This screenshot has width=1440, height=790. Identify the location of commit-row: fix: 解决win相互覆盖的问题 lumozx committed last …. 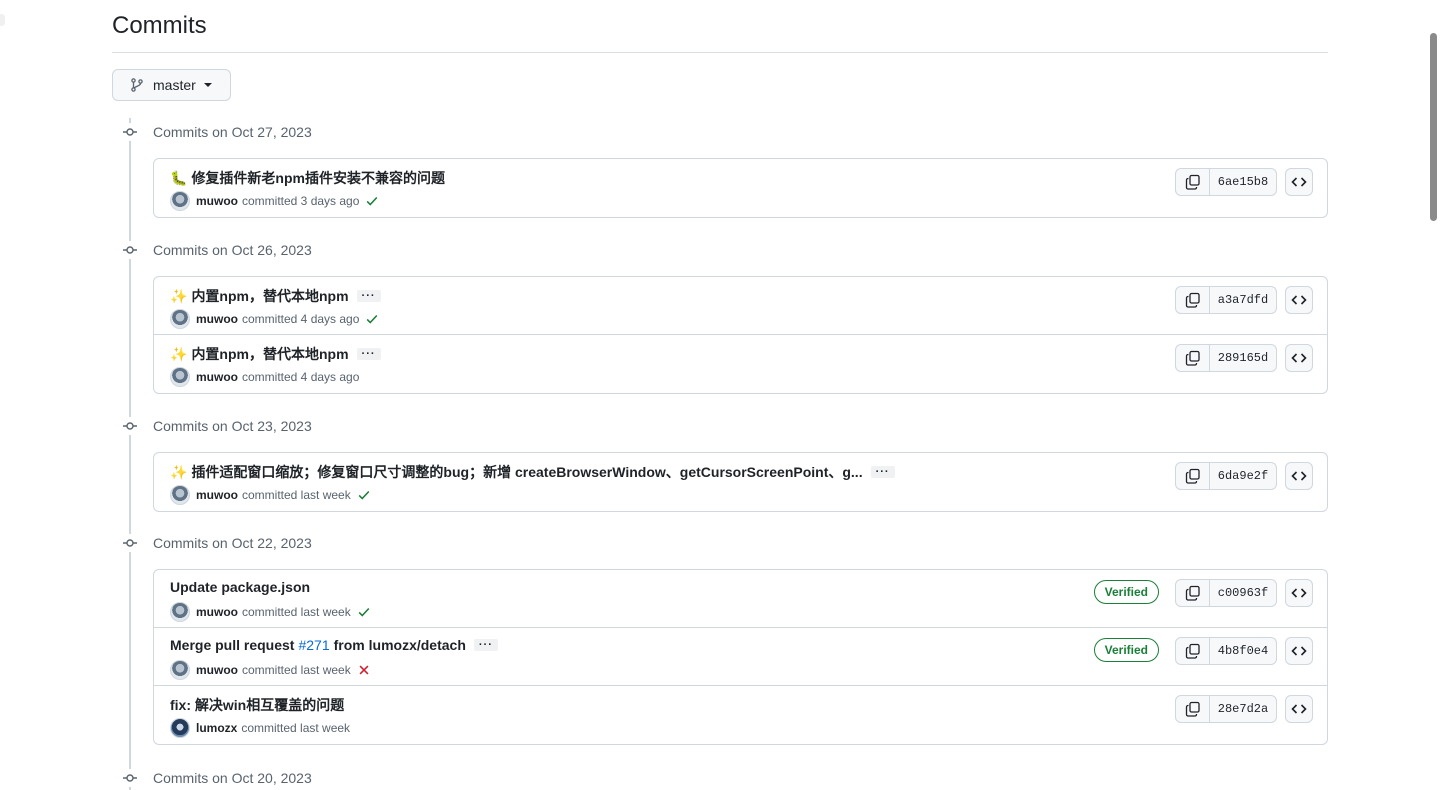
(740, 715).